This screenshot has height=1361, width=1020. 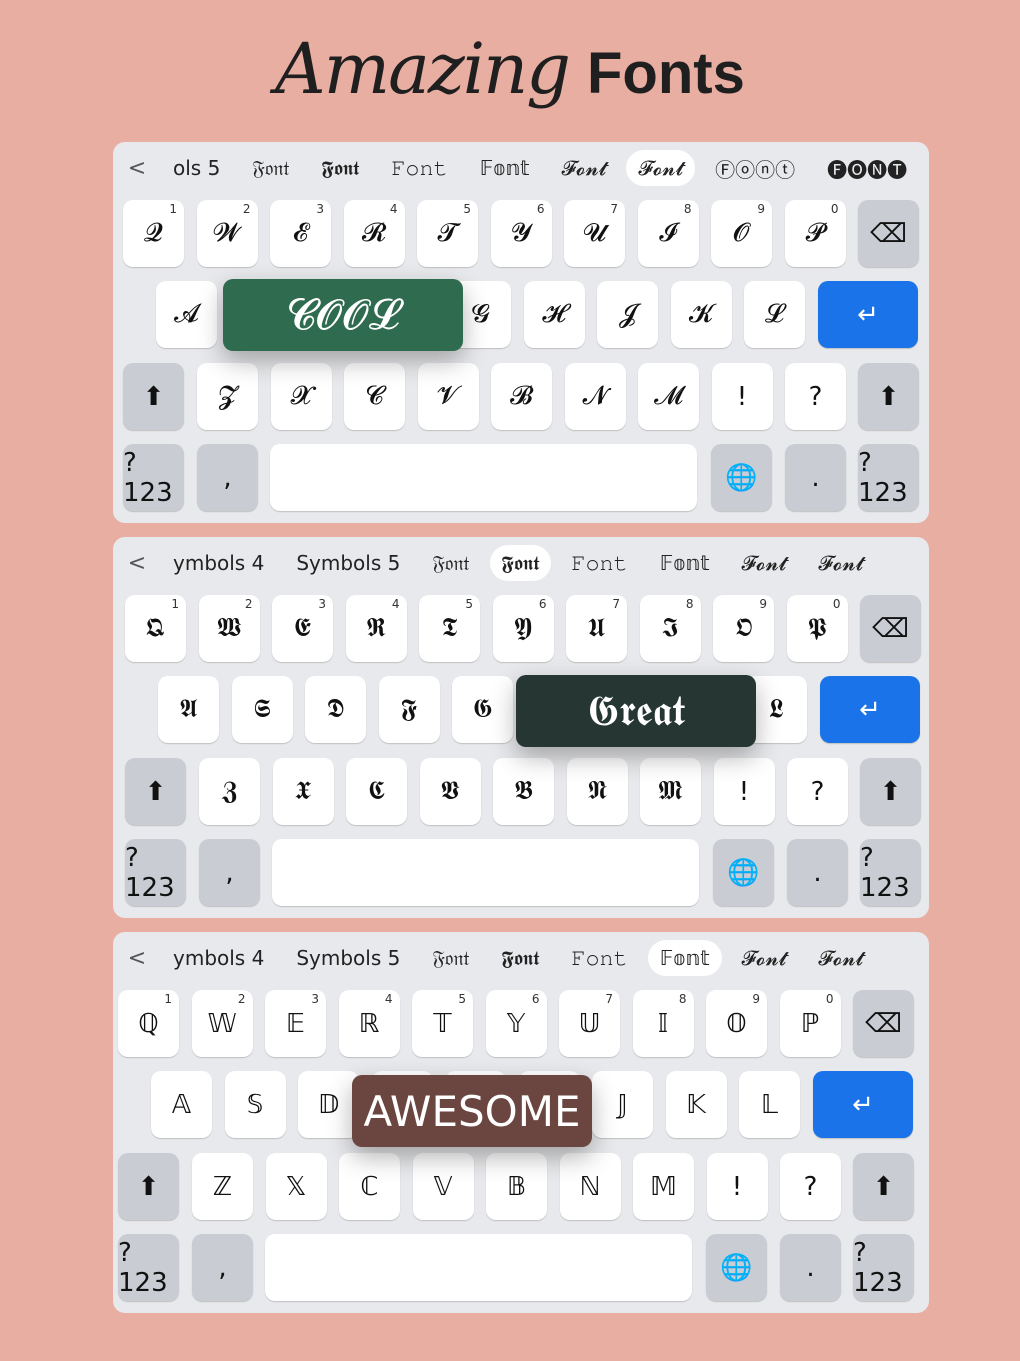 I want to click on key-letter: 𝓛, so click(x=774, y=314).